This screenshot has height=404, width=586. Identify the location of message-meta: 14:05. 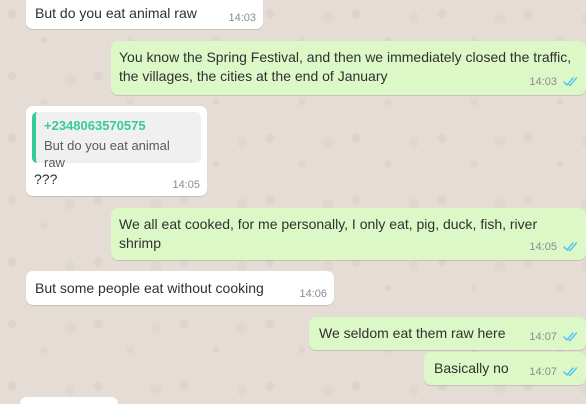
(554, 248).